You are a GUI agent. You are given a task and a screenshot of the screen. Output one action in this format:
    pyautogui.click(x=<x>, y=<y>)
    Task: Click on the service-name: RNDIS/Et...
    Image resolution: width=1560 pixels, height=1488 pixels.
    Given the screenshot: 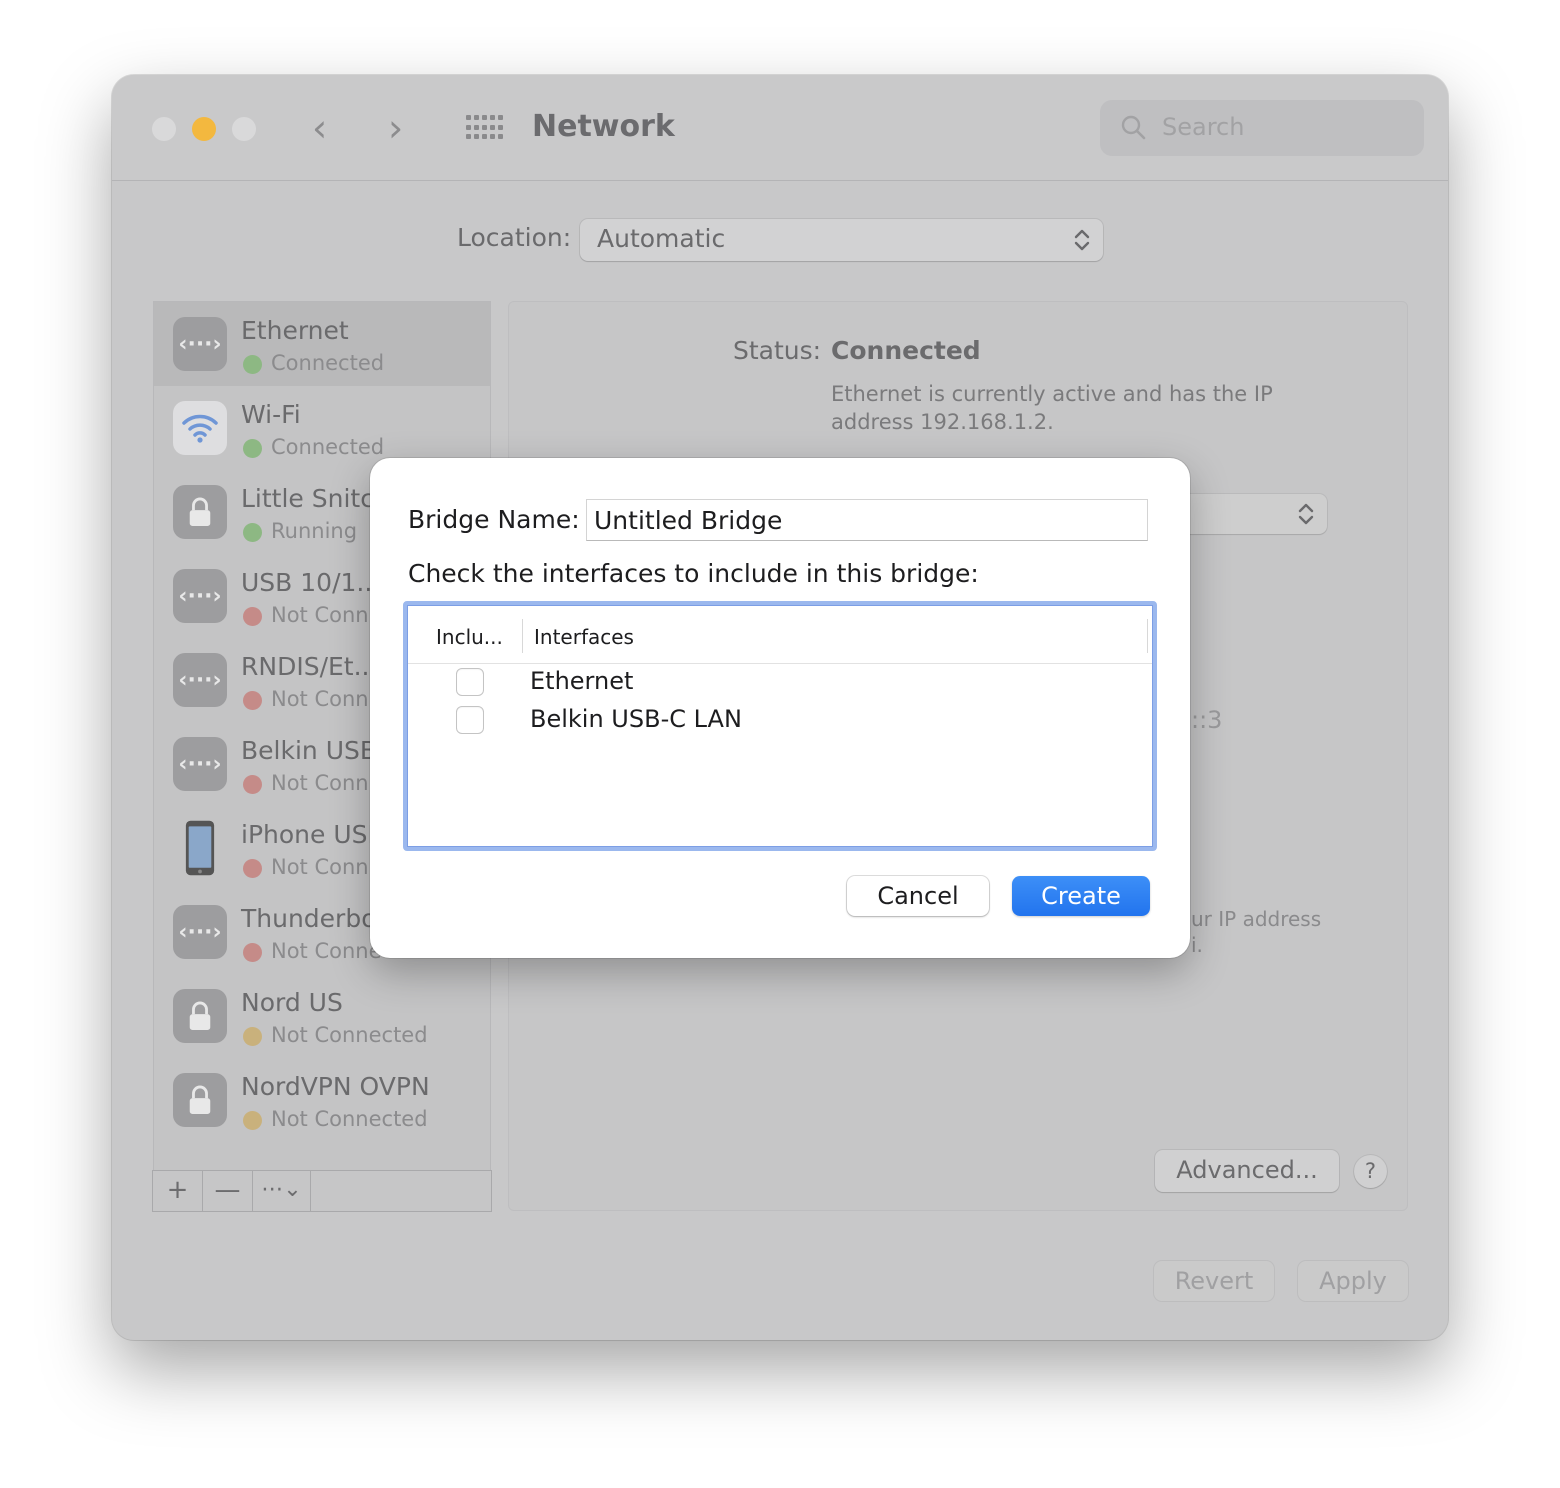 What is the action you would take?
    pyautogui.click(x=309, y=666)
    